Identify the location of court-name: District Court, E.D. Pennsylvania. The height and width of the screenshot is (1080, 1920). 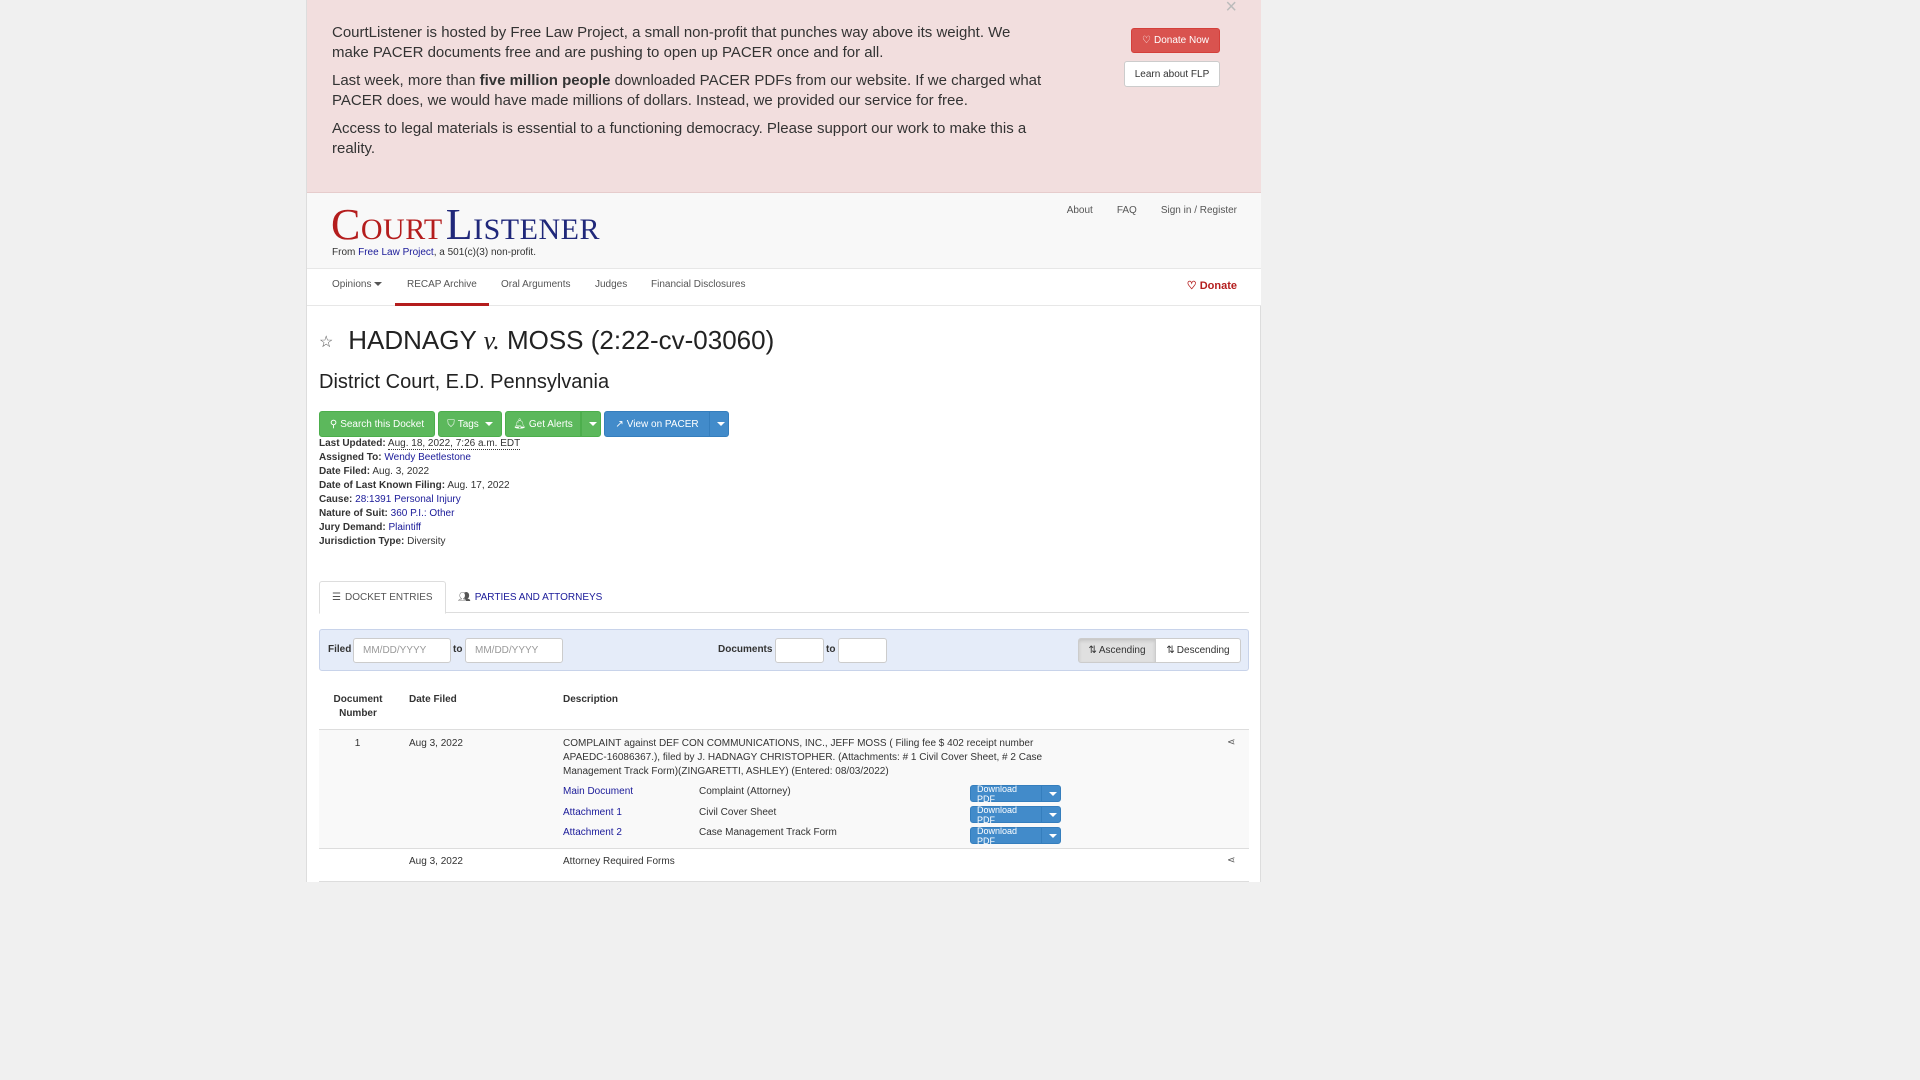
(464, 382).